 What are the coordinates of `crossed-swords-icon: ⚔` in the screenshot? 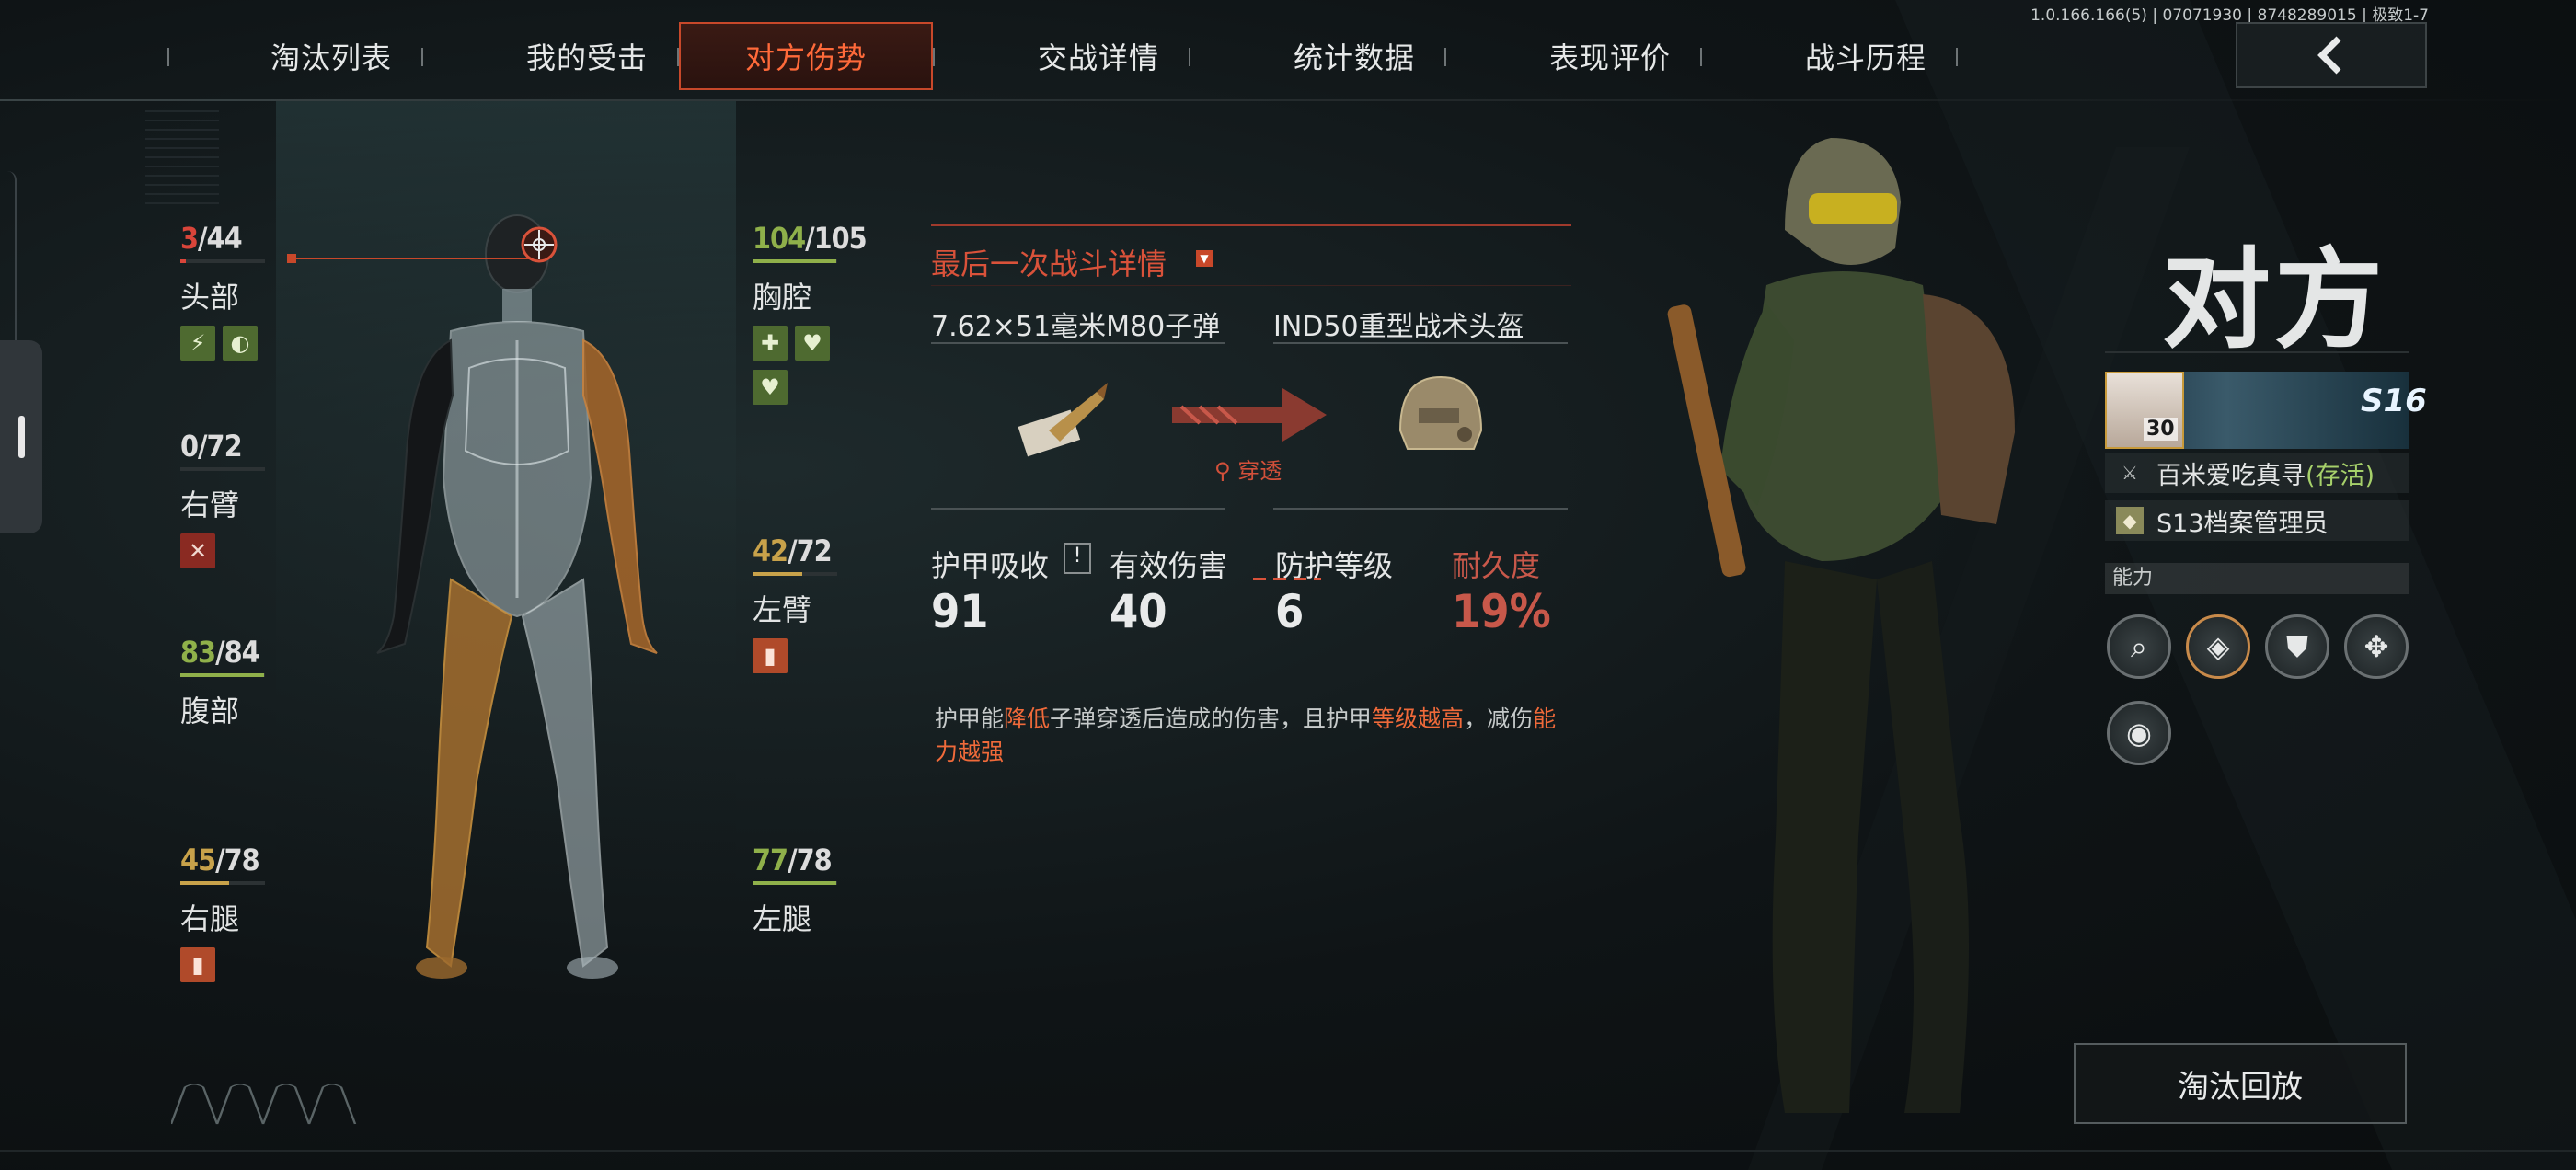 It's located at (2130, 473).